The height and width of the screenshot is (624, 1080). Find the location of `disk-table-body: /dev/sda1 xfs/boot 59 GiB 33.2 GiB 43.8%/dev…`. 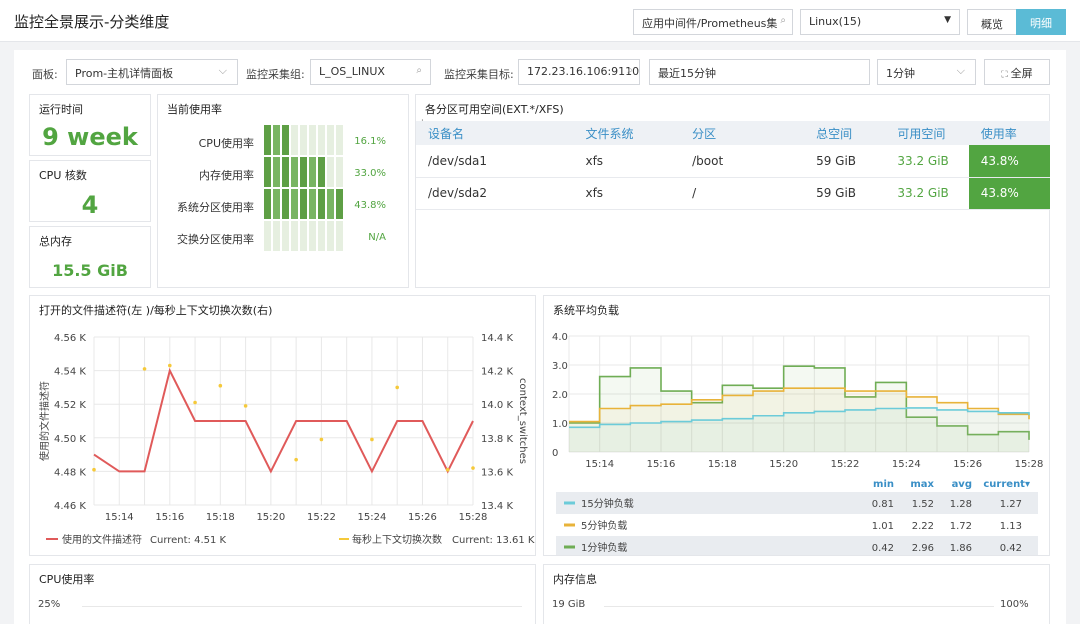

disk-table-body: /dev/sda1 xfs/boot 59 GiB 33.2 GiB 43.8%/dev… is located at coordinates (733, 177).